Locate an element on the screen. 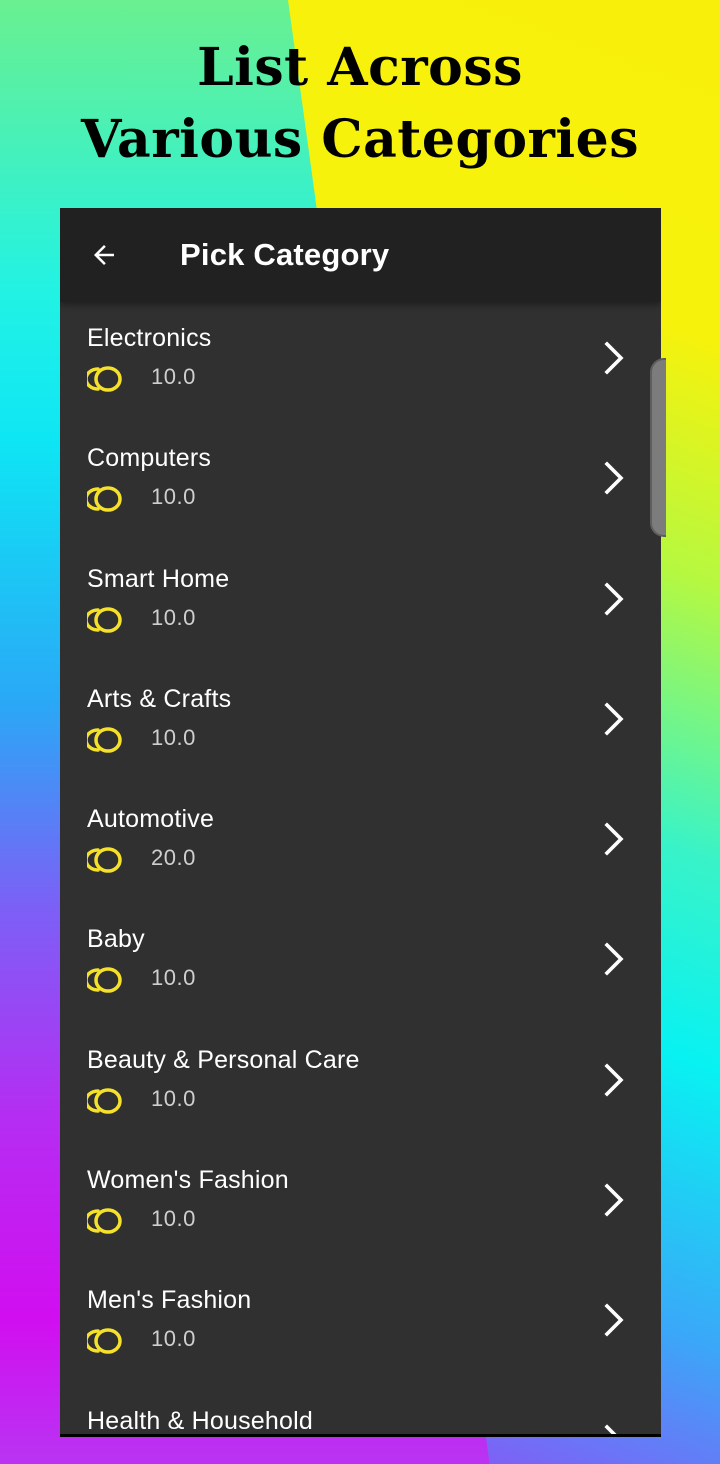 Image resolution: width=720 pixels, height=1464 pixels. category-name: Men's Fashion is located at coordinates (169, 1300).